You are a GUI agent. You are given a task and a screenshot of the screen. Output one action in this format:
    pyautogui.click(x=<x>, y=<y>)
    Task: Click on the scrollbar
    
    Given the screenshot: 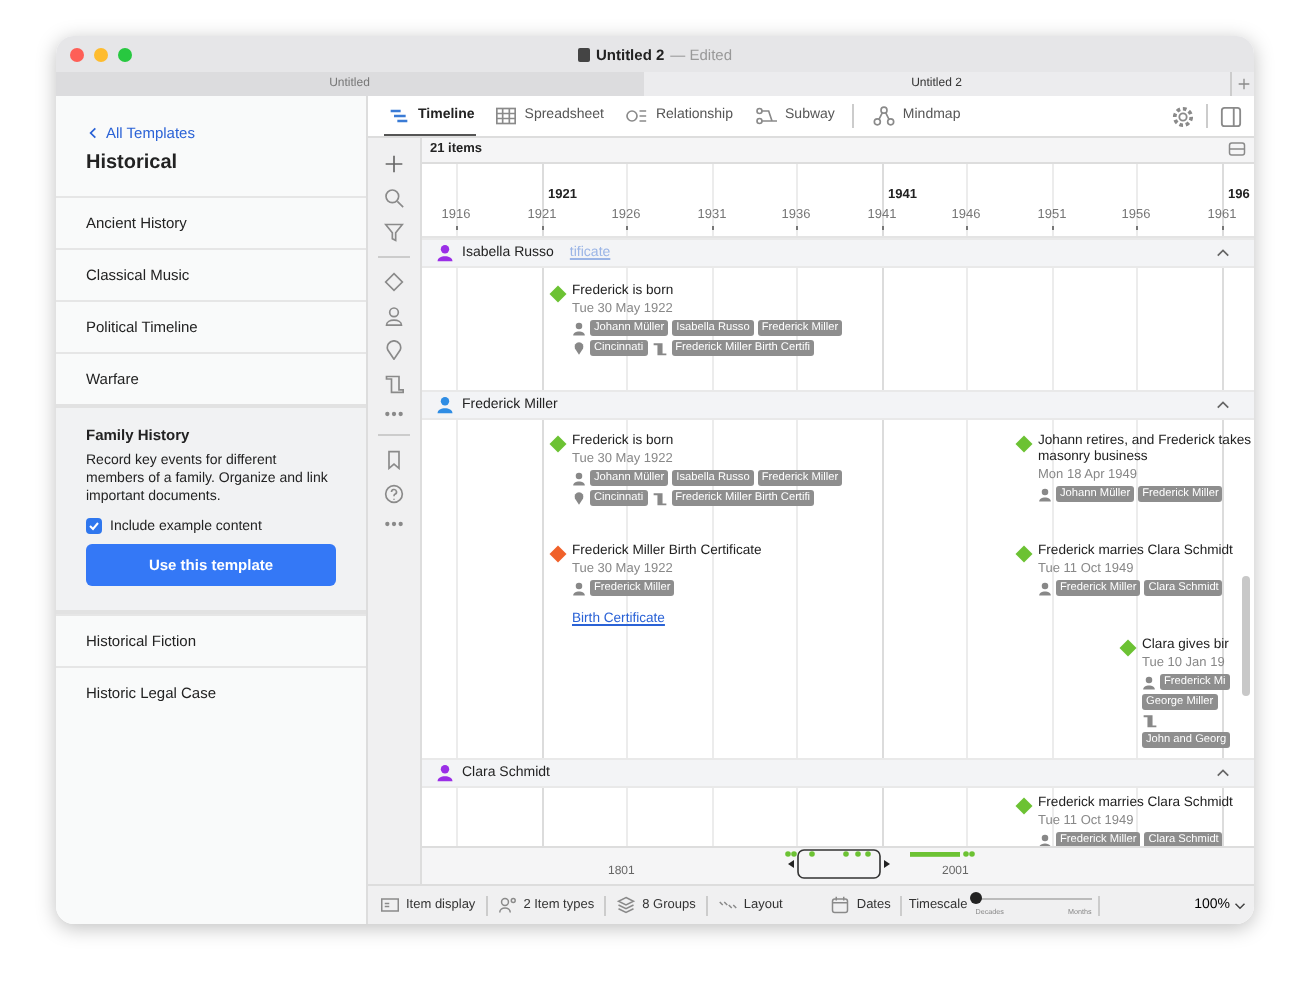 What is the action you would take?
    pyautogui.click(x=1246, y=635)
    